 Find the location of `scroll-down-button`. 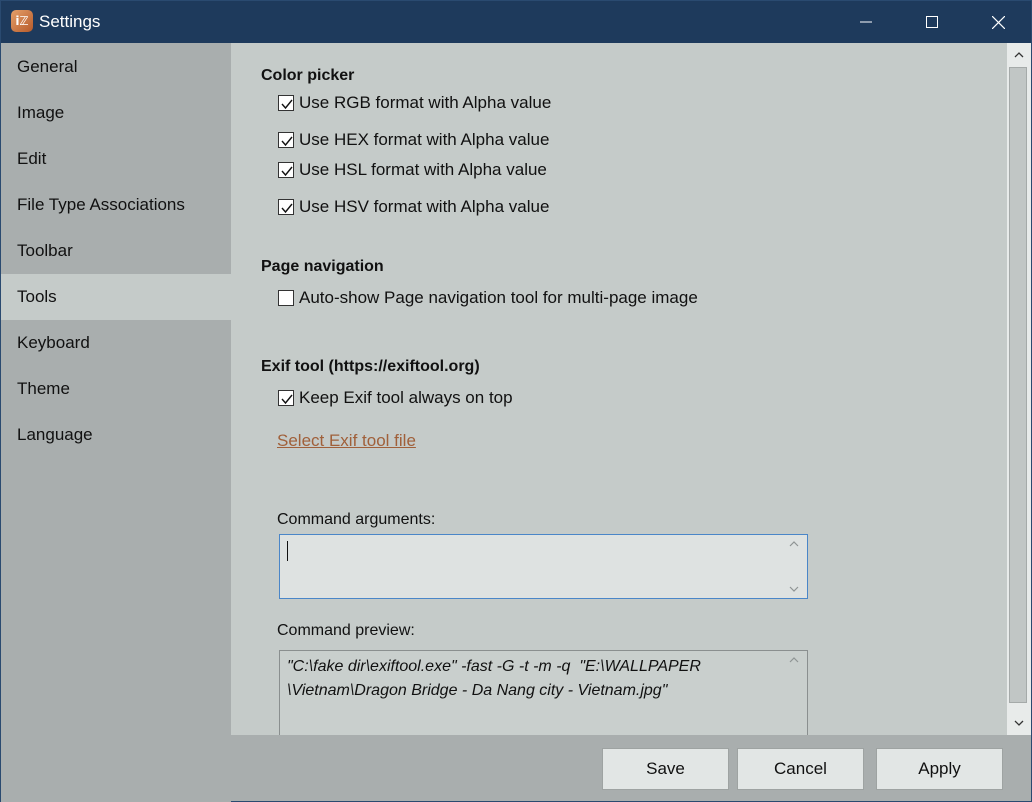

scroll-down-button is located at coordinates (1019, 723).